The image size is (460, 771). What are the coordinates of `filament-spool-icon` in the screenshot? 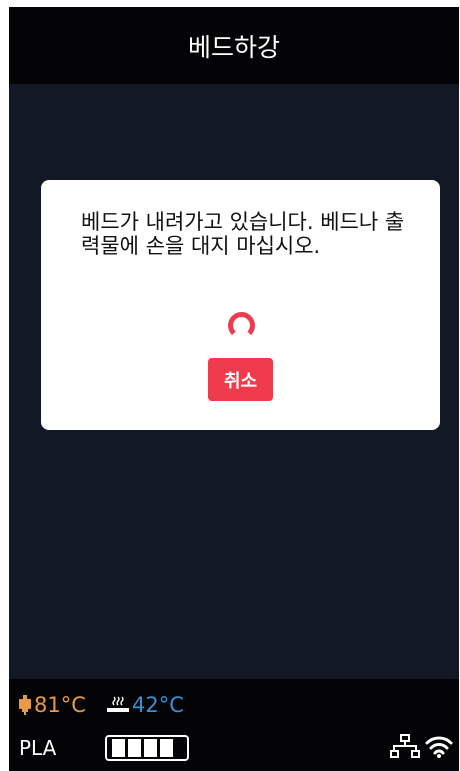 It's located at (147, 748).